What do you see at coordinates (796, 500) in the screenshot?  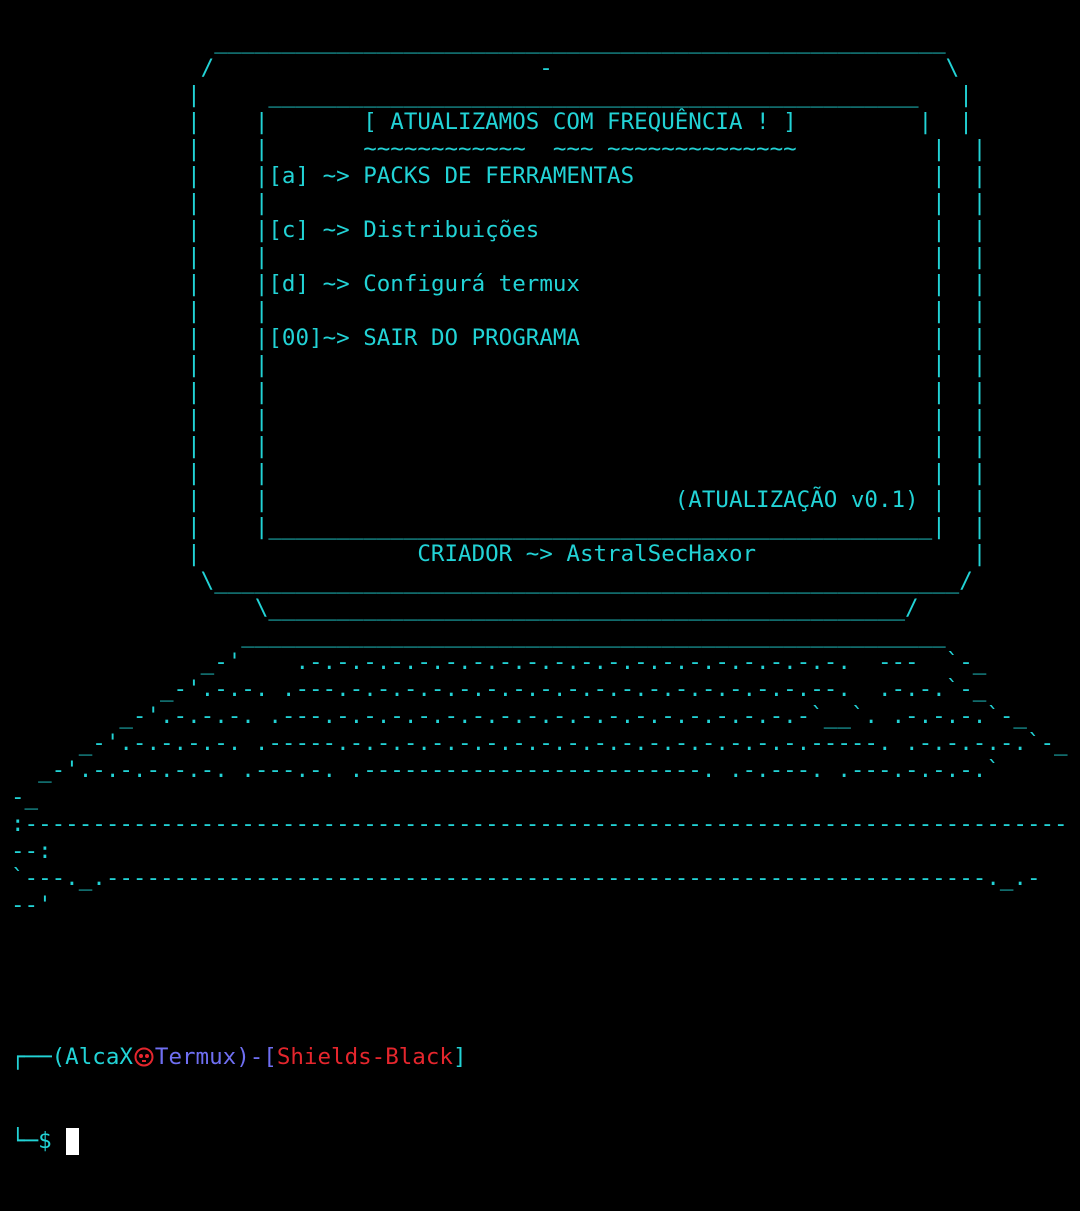 I see `version-label: (ATUALIZAÇÃO v0.1)` at bounding box center [796, 500].